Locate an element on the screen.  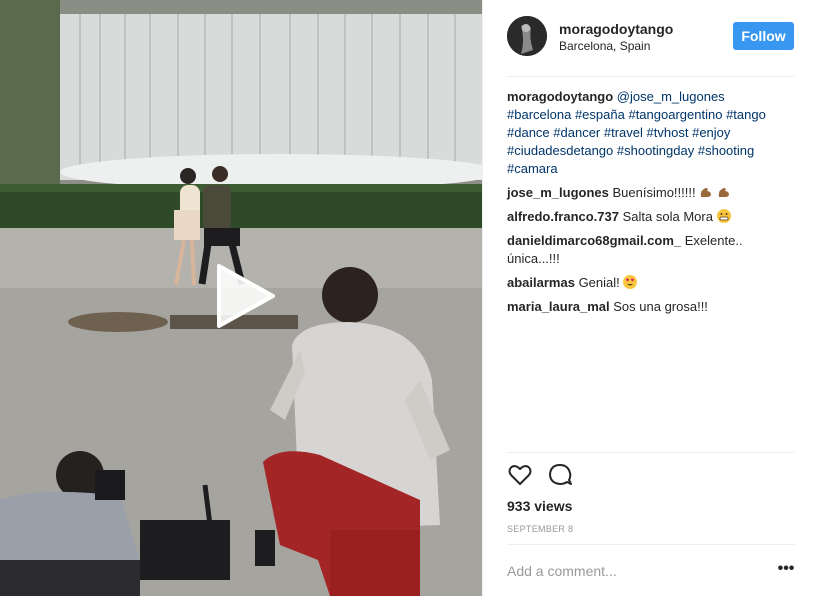
action-bar is located at coordinates (651, 477).